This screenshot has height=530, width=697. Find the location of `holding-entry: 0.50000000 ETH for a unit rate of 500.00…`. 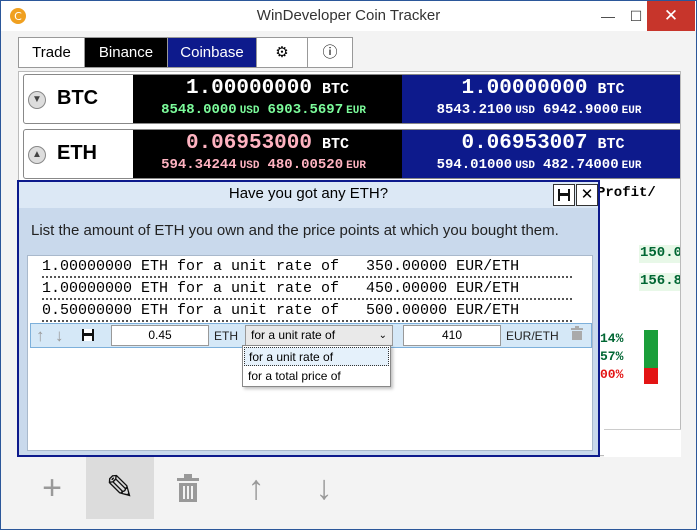

holding-entry: 0.50000000 ETH for a unit rate of 500.00… is located at coordinates (307, 312).